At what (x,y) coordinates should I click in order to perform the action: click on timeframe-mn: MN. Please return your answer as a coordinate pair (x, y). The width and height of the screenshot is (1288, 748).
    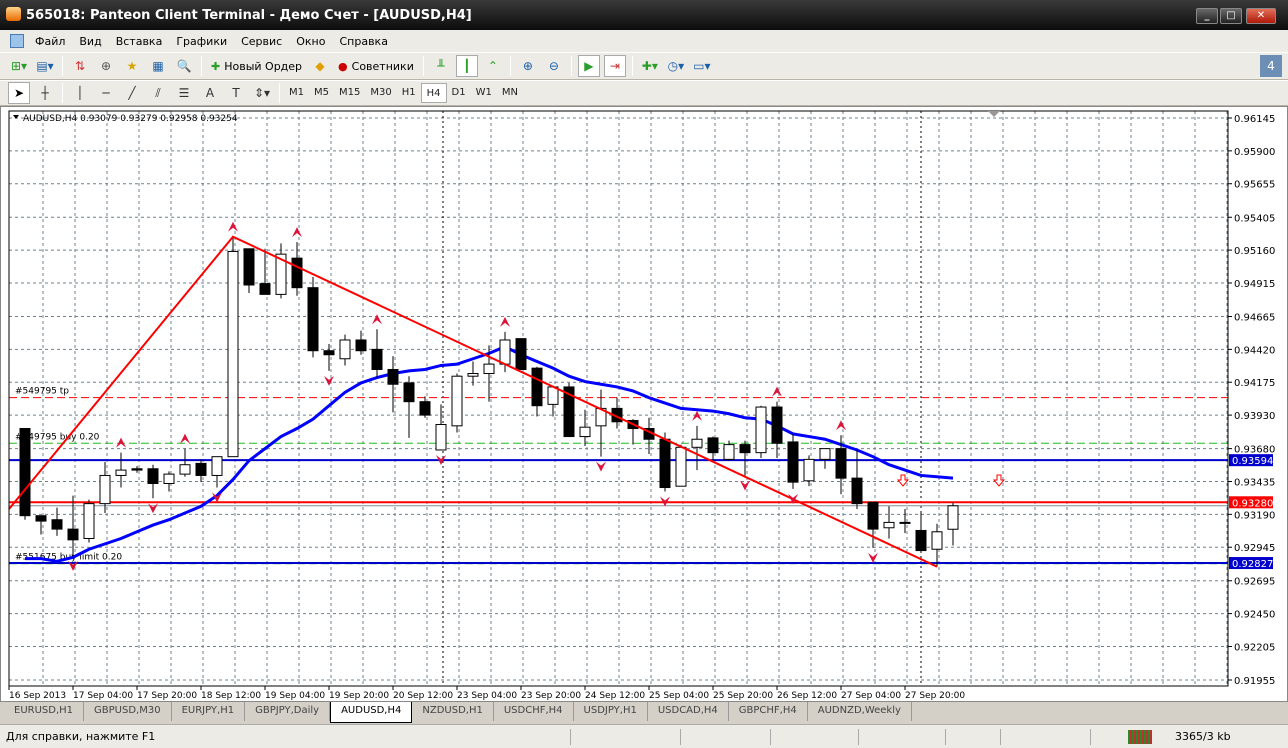
    Looking at the image, I should click on (510, 93).